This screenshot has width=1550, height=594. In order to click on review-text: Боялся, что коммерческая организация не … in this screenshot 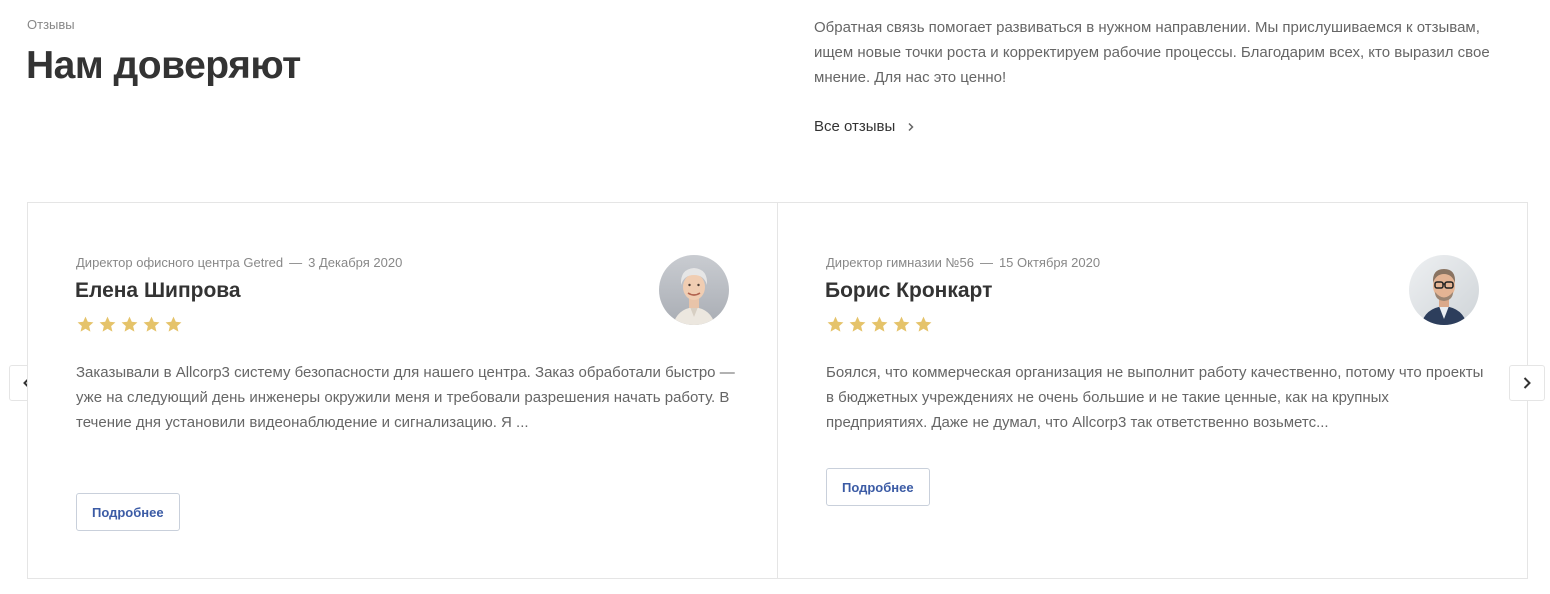, I will do `click(1155, 397)`.